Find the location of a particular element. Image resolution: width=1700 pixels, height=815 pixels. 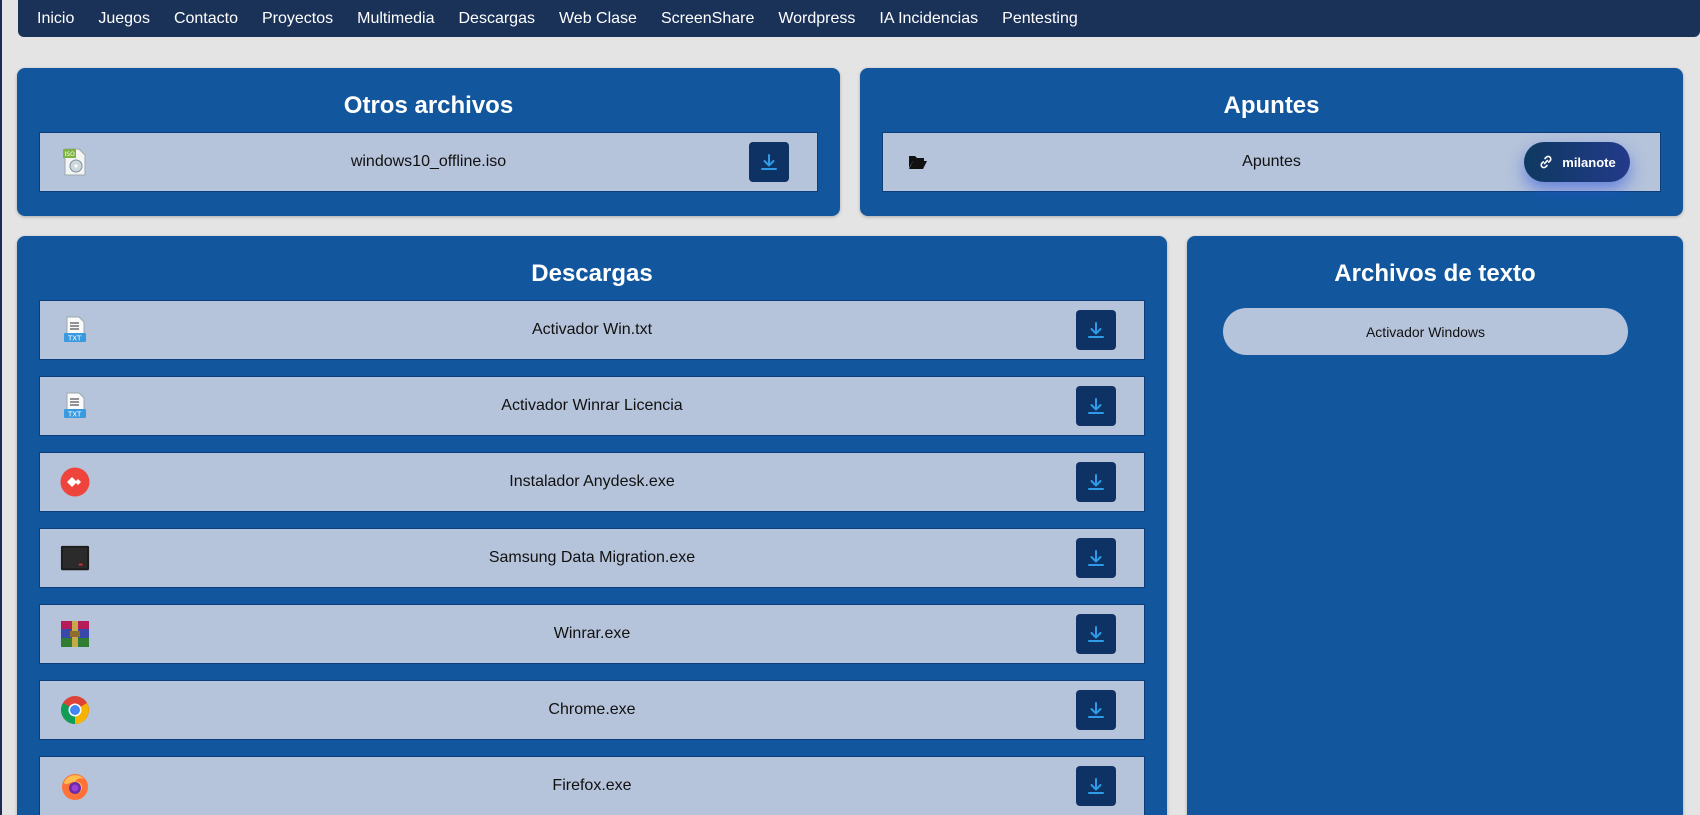

nav-pentesting: Pentesting is located at coordinates (1040, 19).